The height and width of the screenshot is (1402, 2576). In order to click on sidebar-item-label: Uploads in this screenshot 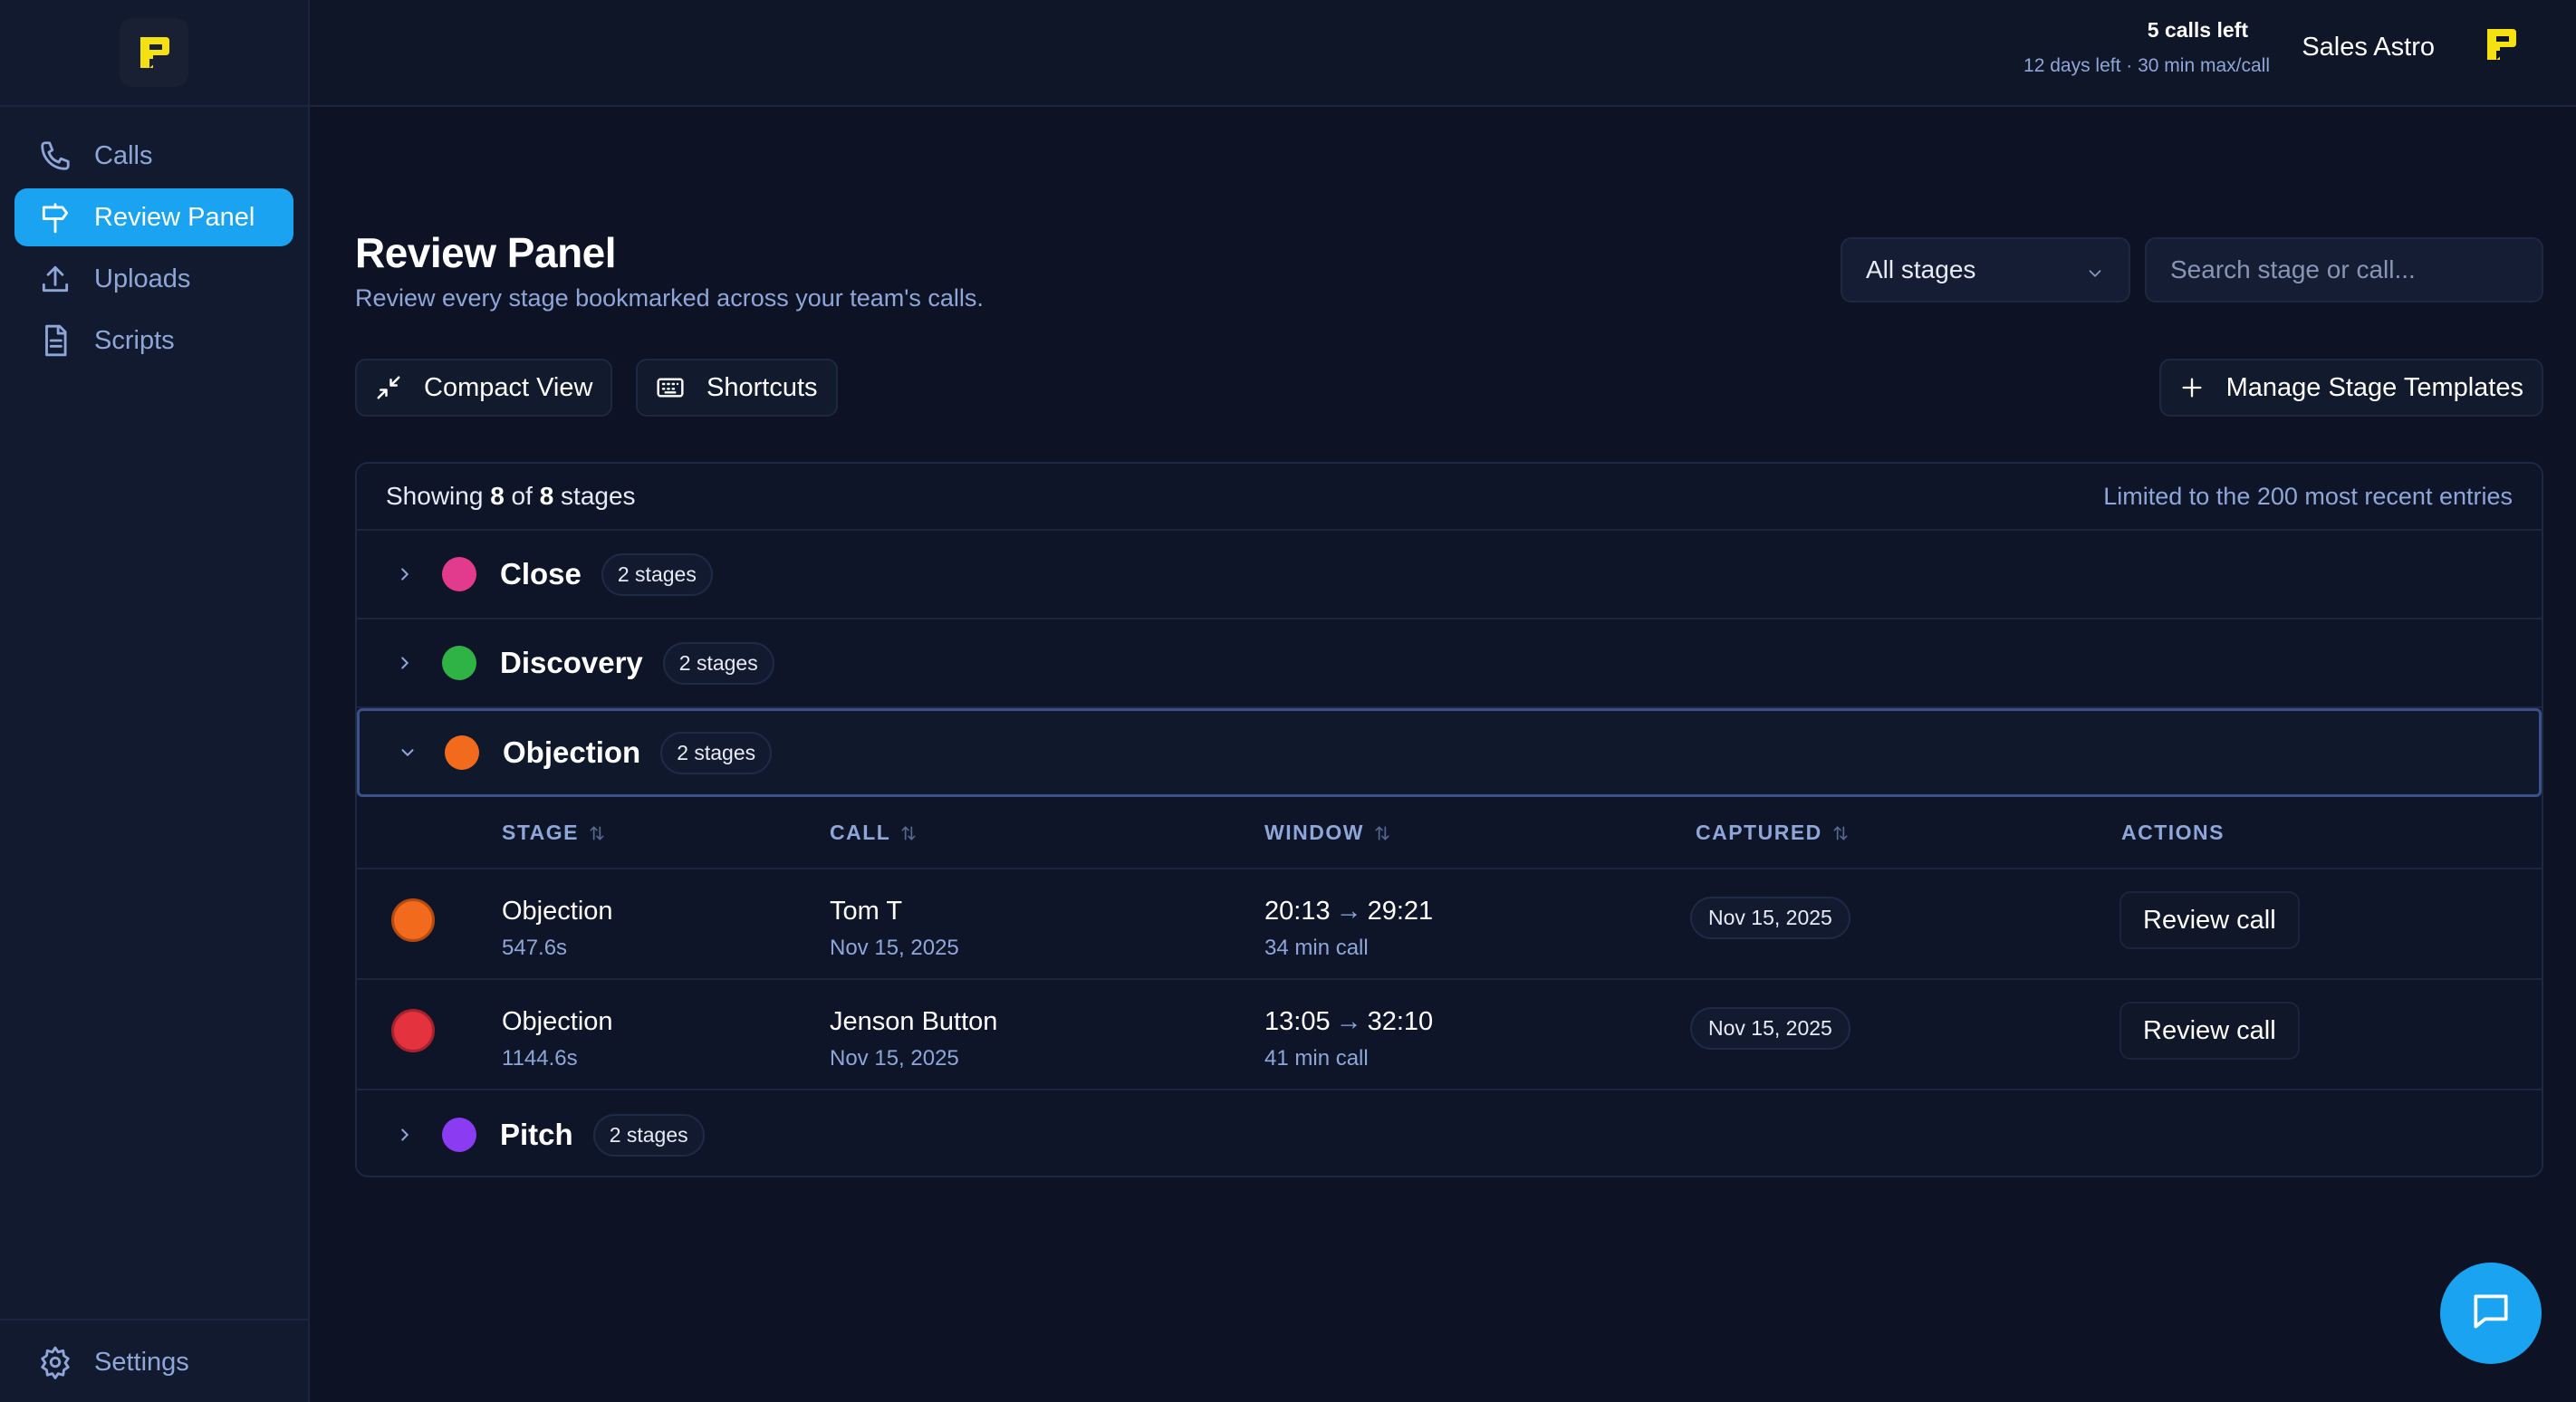, I will do `click(142, 278)`.